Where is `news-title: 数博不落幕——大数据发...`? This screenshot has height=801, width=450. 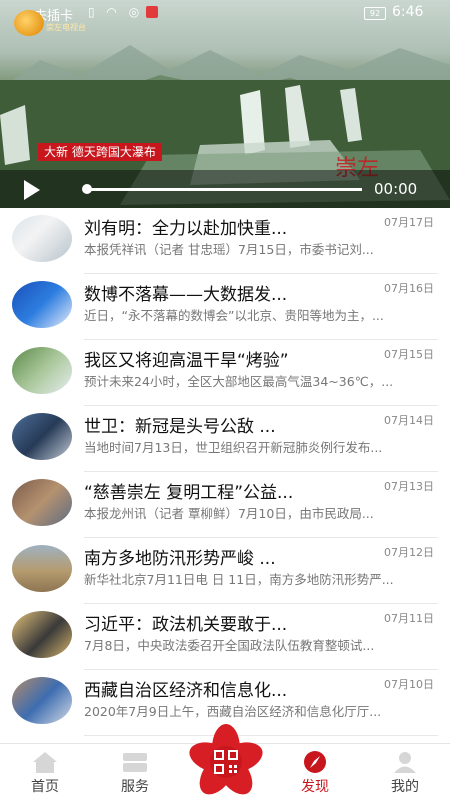 news-title: 数博不落幕——大数据发... is located at coordinates (186, 295).